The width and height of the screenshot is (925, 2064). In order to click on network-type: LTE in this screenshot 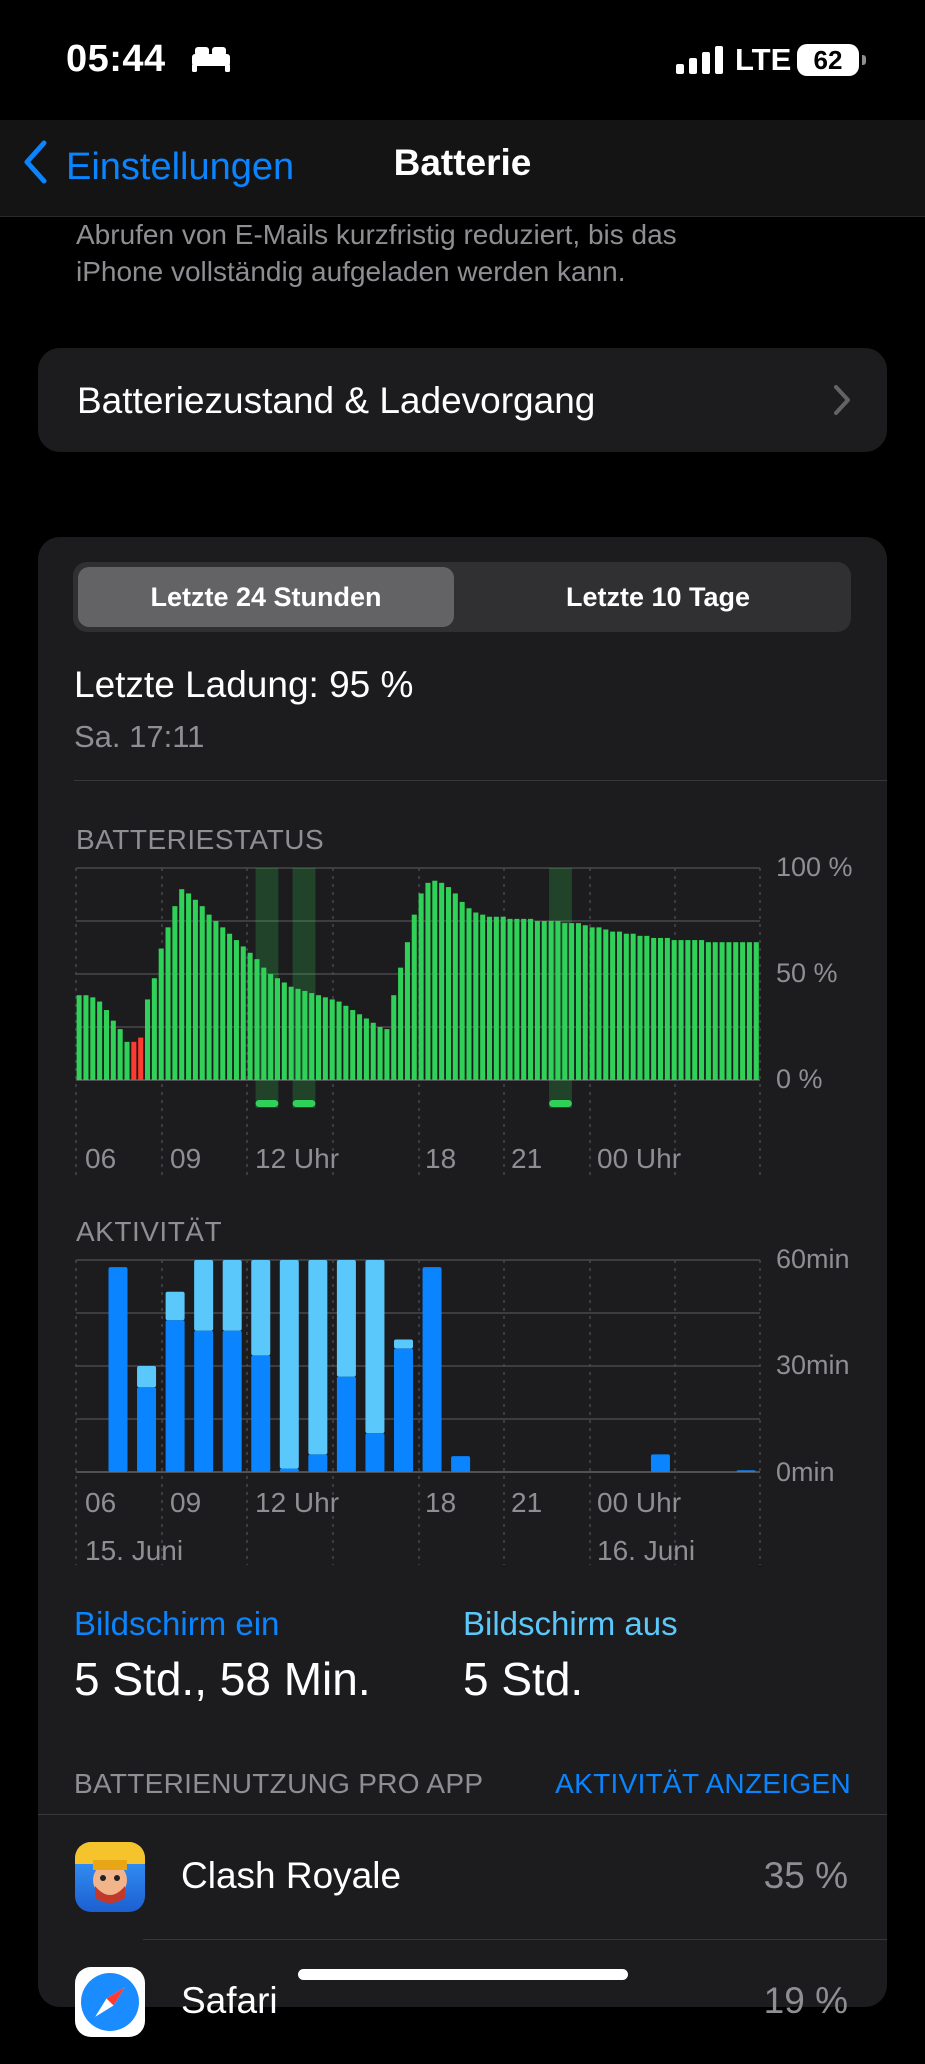, I will do `click(763, 59)`.